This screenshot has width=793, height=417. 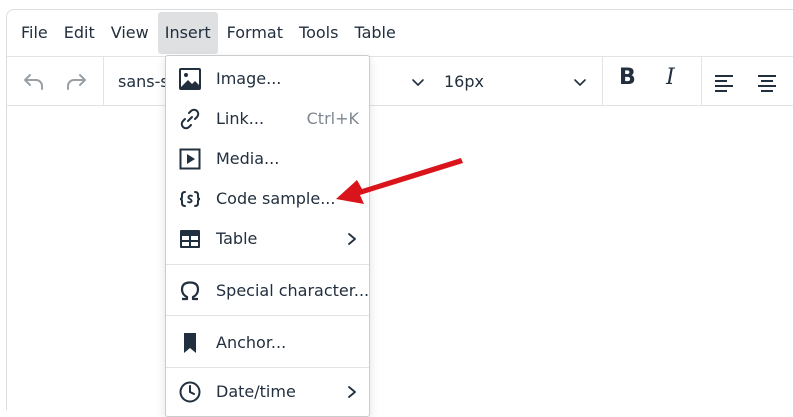 What do you see at coordinates (255, 33) in the screenshot?
I see `menu-format: Format` at bounding box center [255, 33].